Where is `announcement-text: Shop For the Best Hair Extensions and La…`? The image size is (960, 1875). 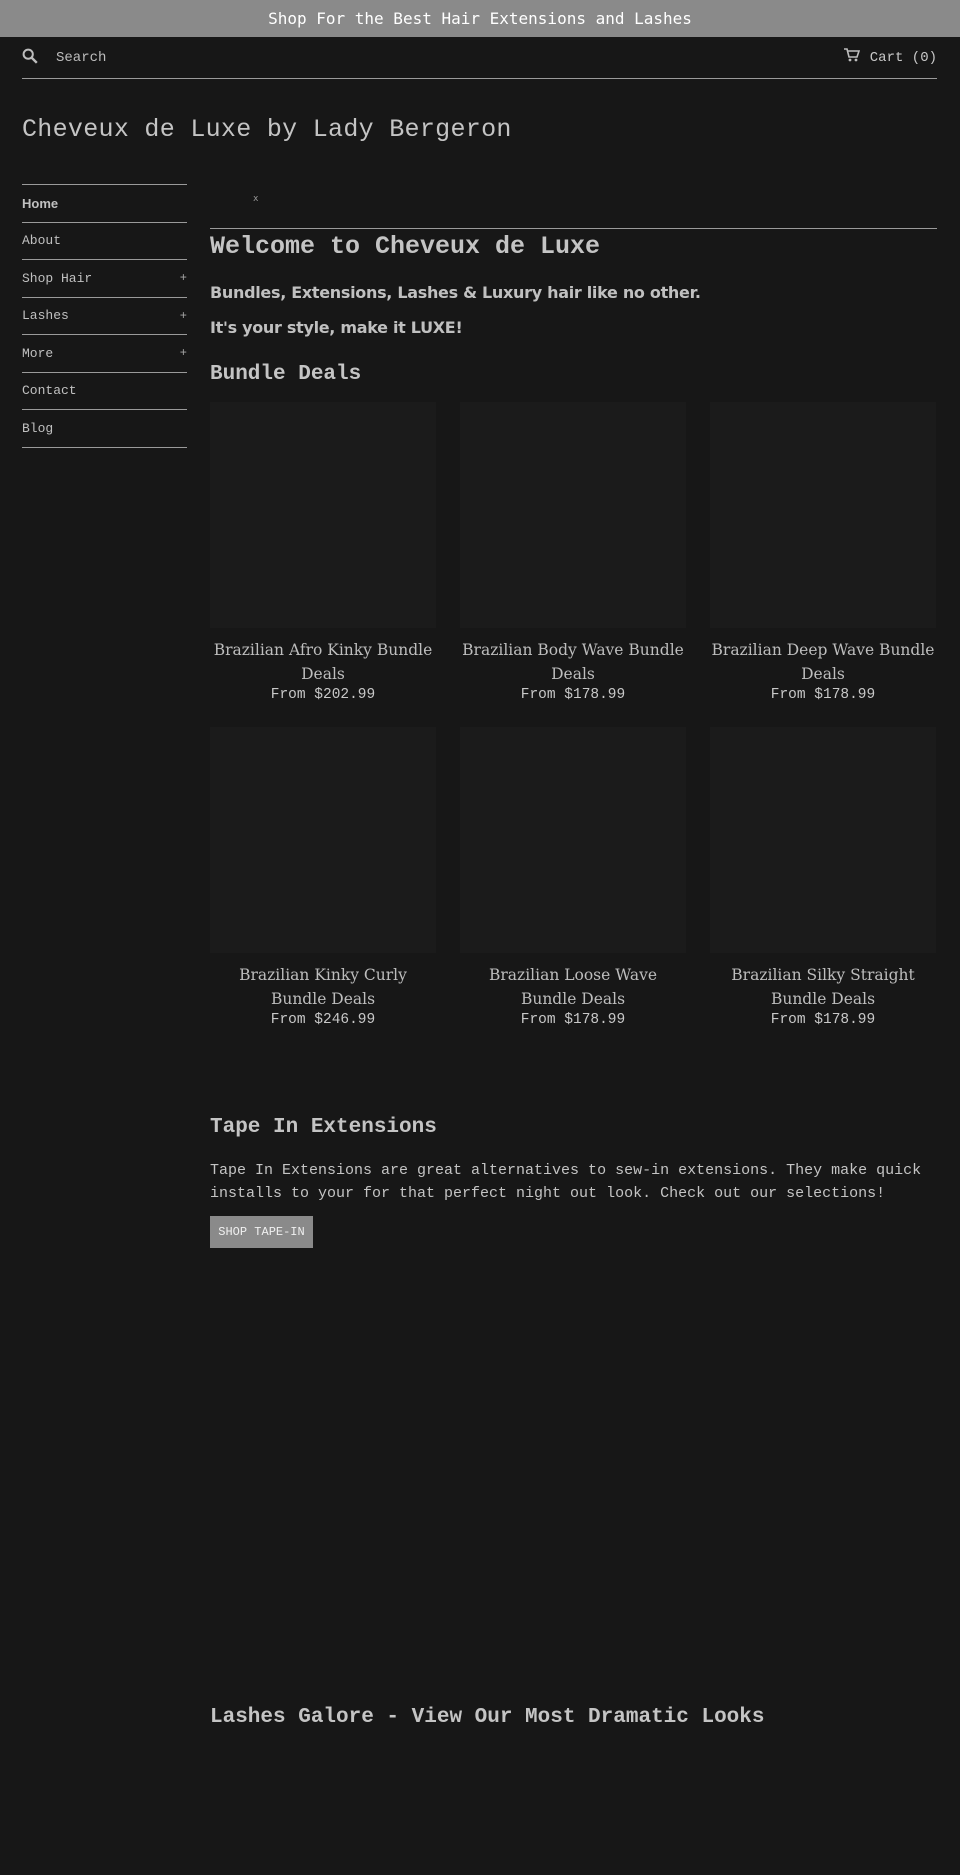
announcement-text: Shop For the Best Hair Extensions and La… is located at coordinates (480, 18).